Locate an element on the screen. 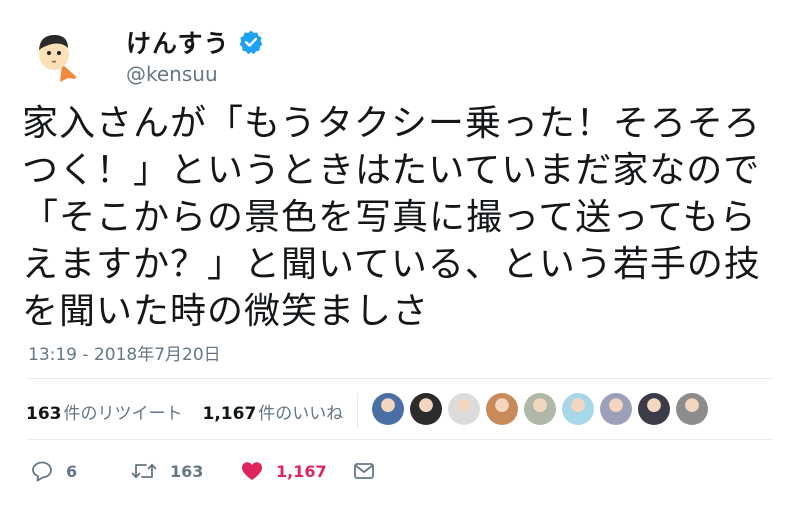 This screenshot has width=800, height=511. retweet-stat-label: 件のリツイート is located at coordinates (123, 413).